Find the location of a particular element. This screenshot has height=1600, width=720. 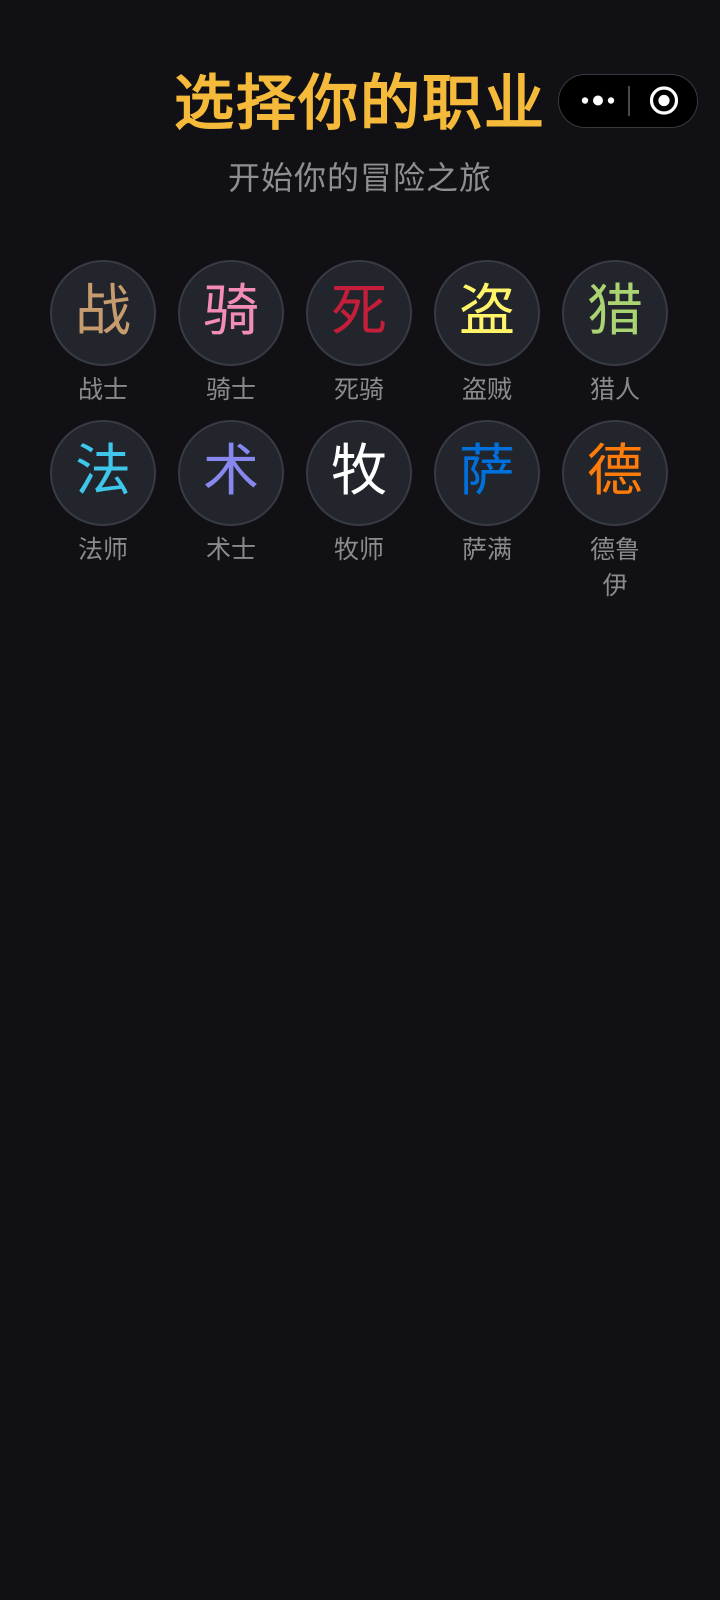

mini-program-capsule is located at coordinates (628, 101).